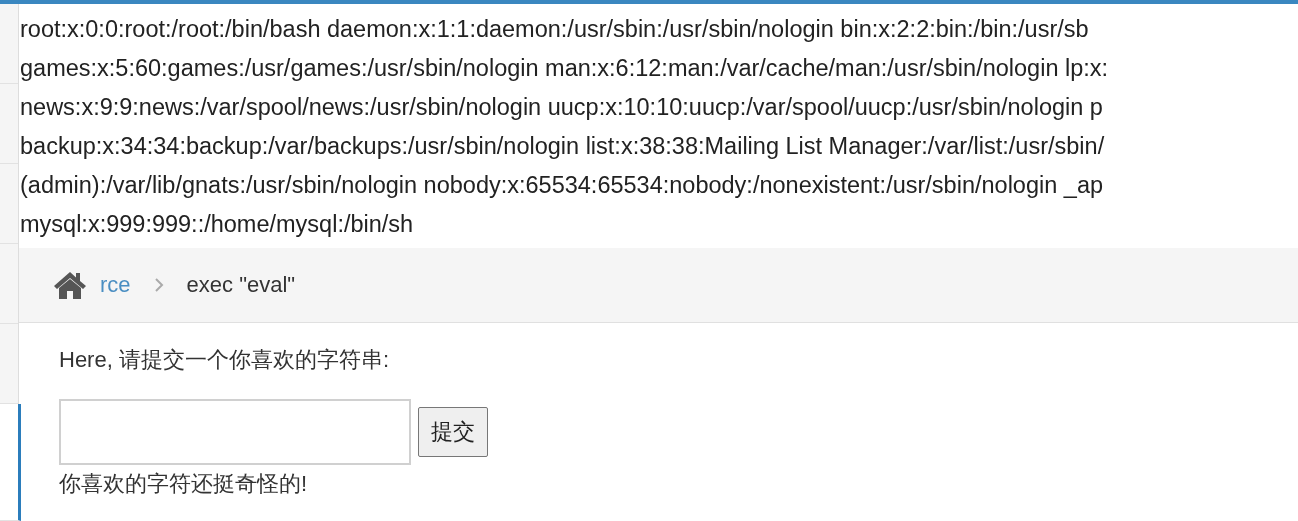 The height and width of the screenshot is (521, 1298). I want to click on breadcrumb-current: exec "eval", so click(241, 285).